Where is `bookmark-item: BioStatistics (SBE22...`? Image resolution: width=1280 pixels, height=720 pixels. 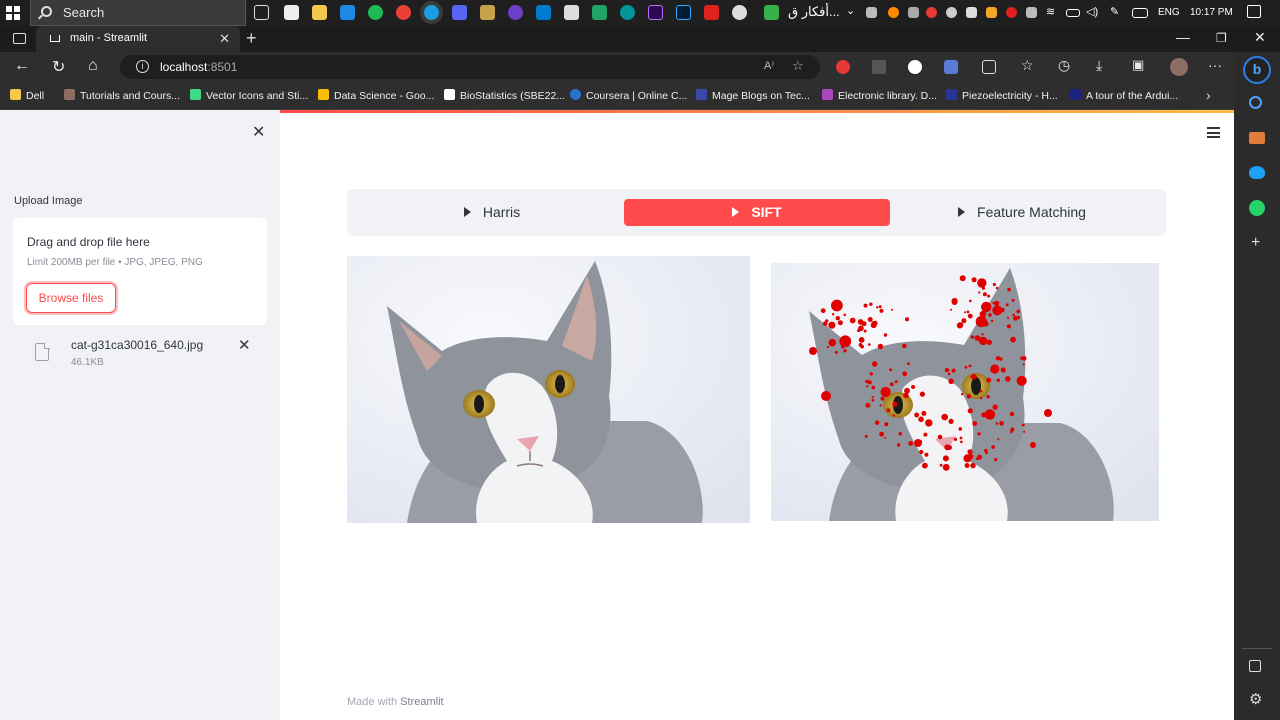
bookmark-item: BioStatistics (SBE22... is located at coordinates (504, 95).